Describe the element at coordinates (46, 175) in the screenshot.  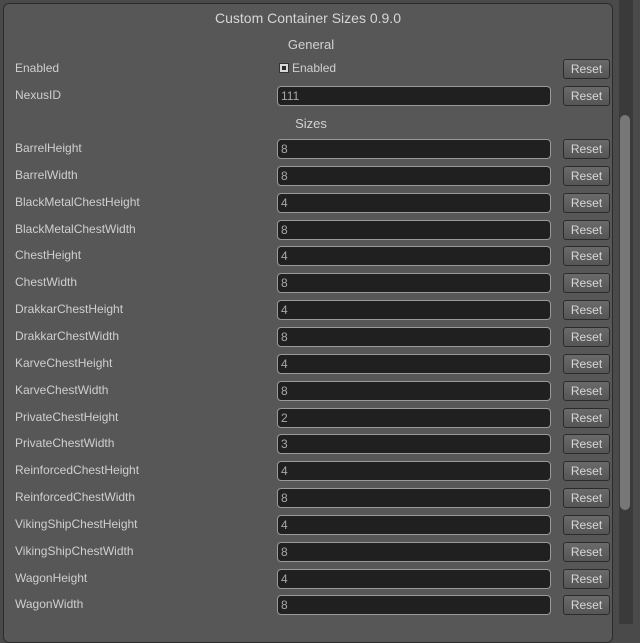
I see `setting-label: BarrelWidth` at that location.